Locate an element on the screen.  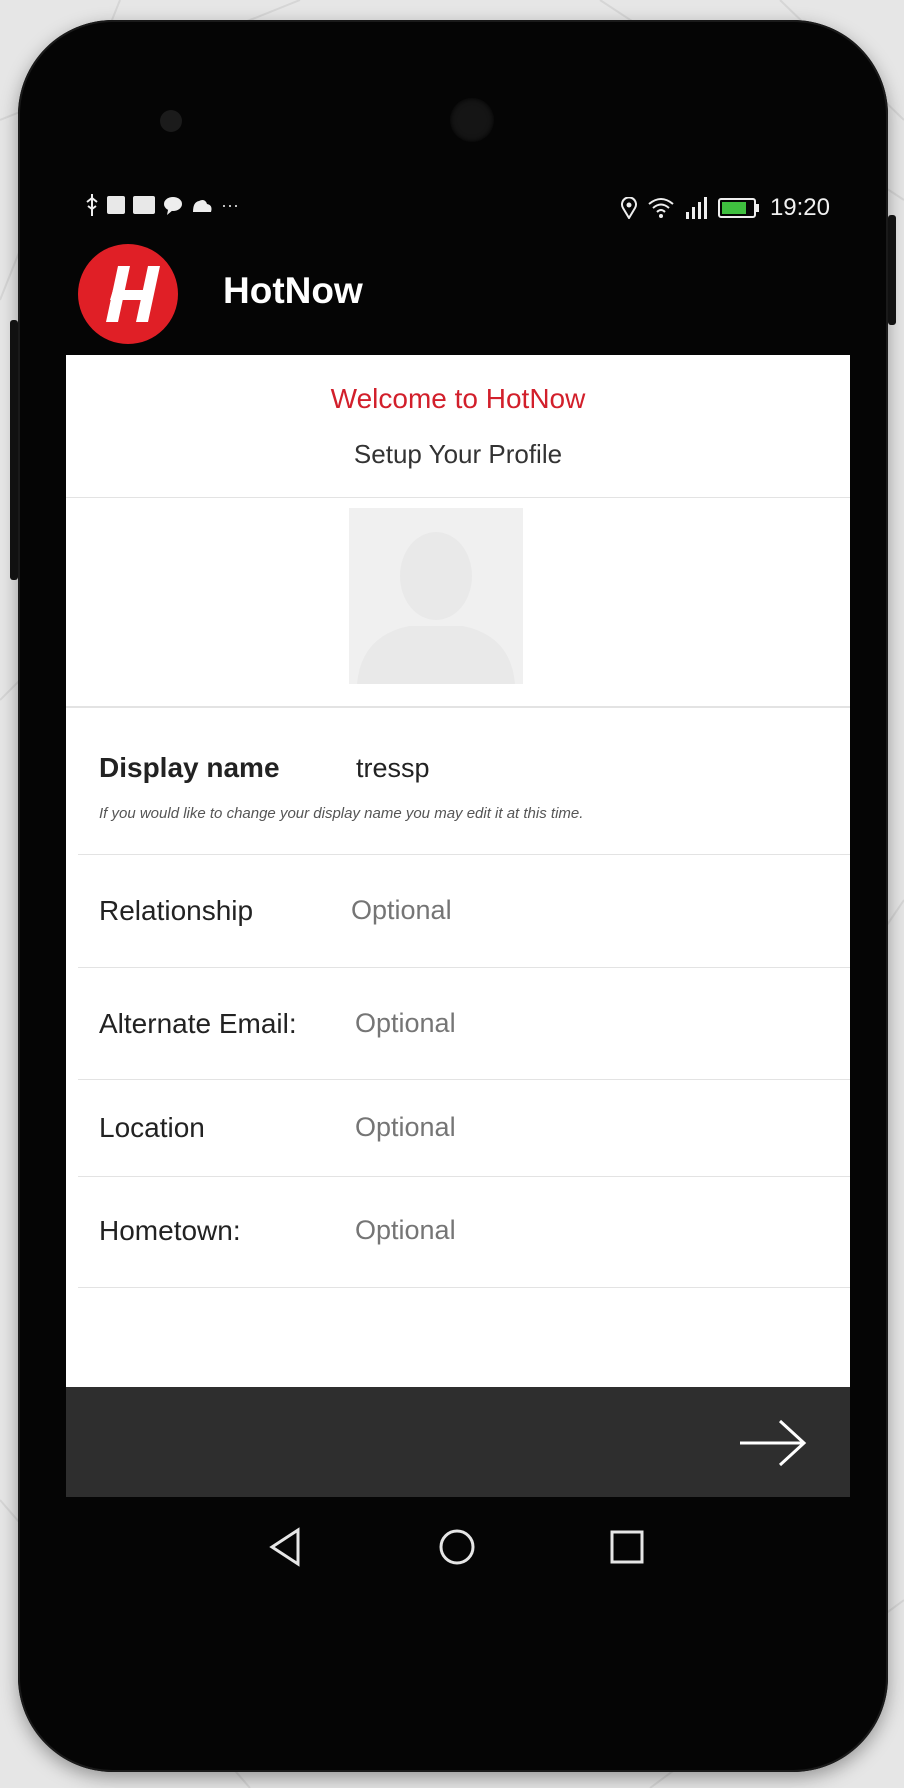
relationship-input is located at coordinates (501, 910).